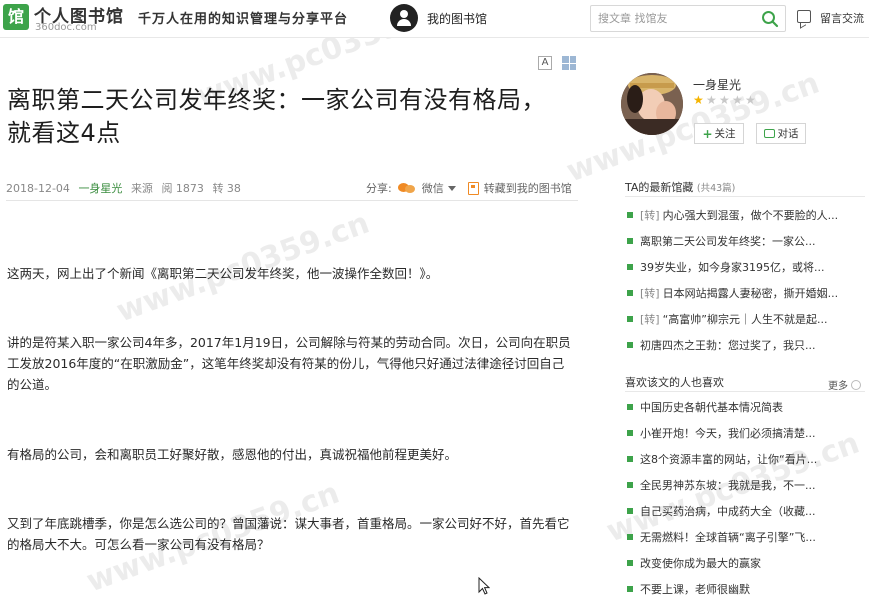 This screenshot has width=869, height=601. I want to click on article-paragraph: 有格局的公司，会和离职员工好聚好散，感恩他的付出，真诚祝福他前程更美好。, so click(232, 454).